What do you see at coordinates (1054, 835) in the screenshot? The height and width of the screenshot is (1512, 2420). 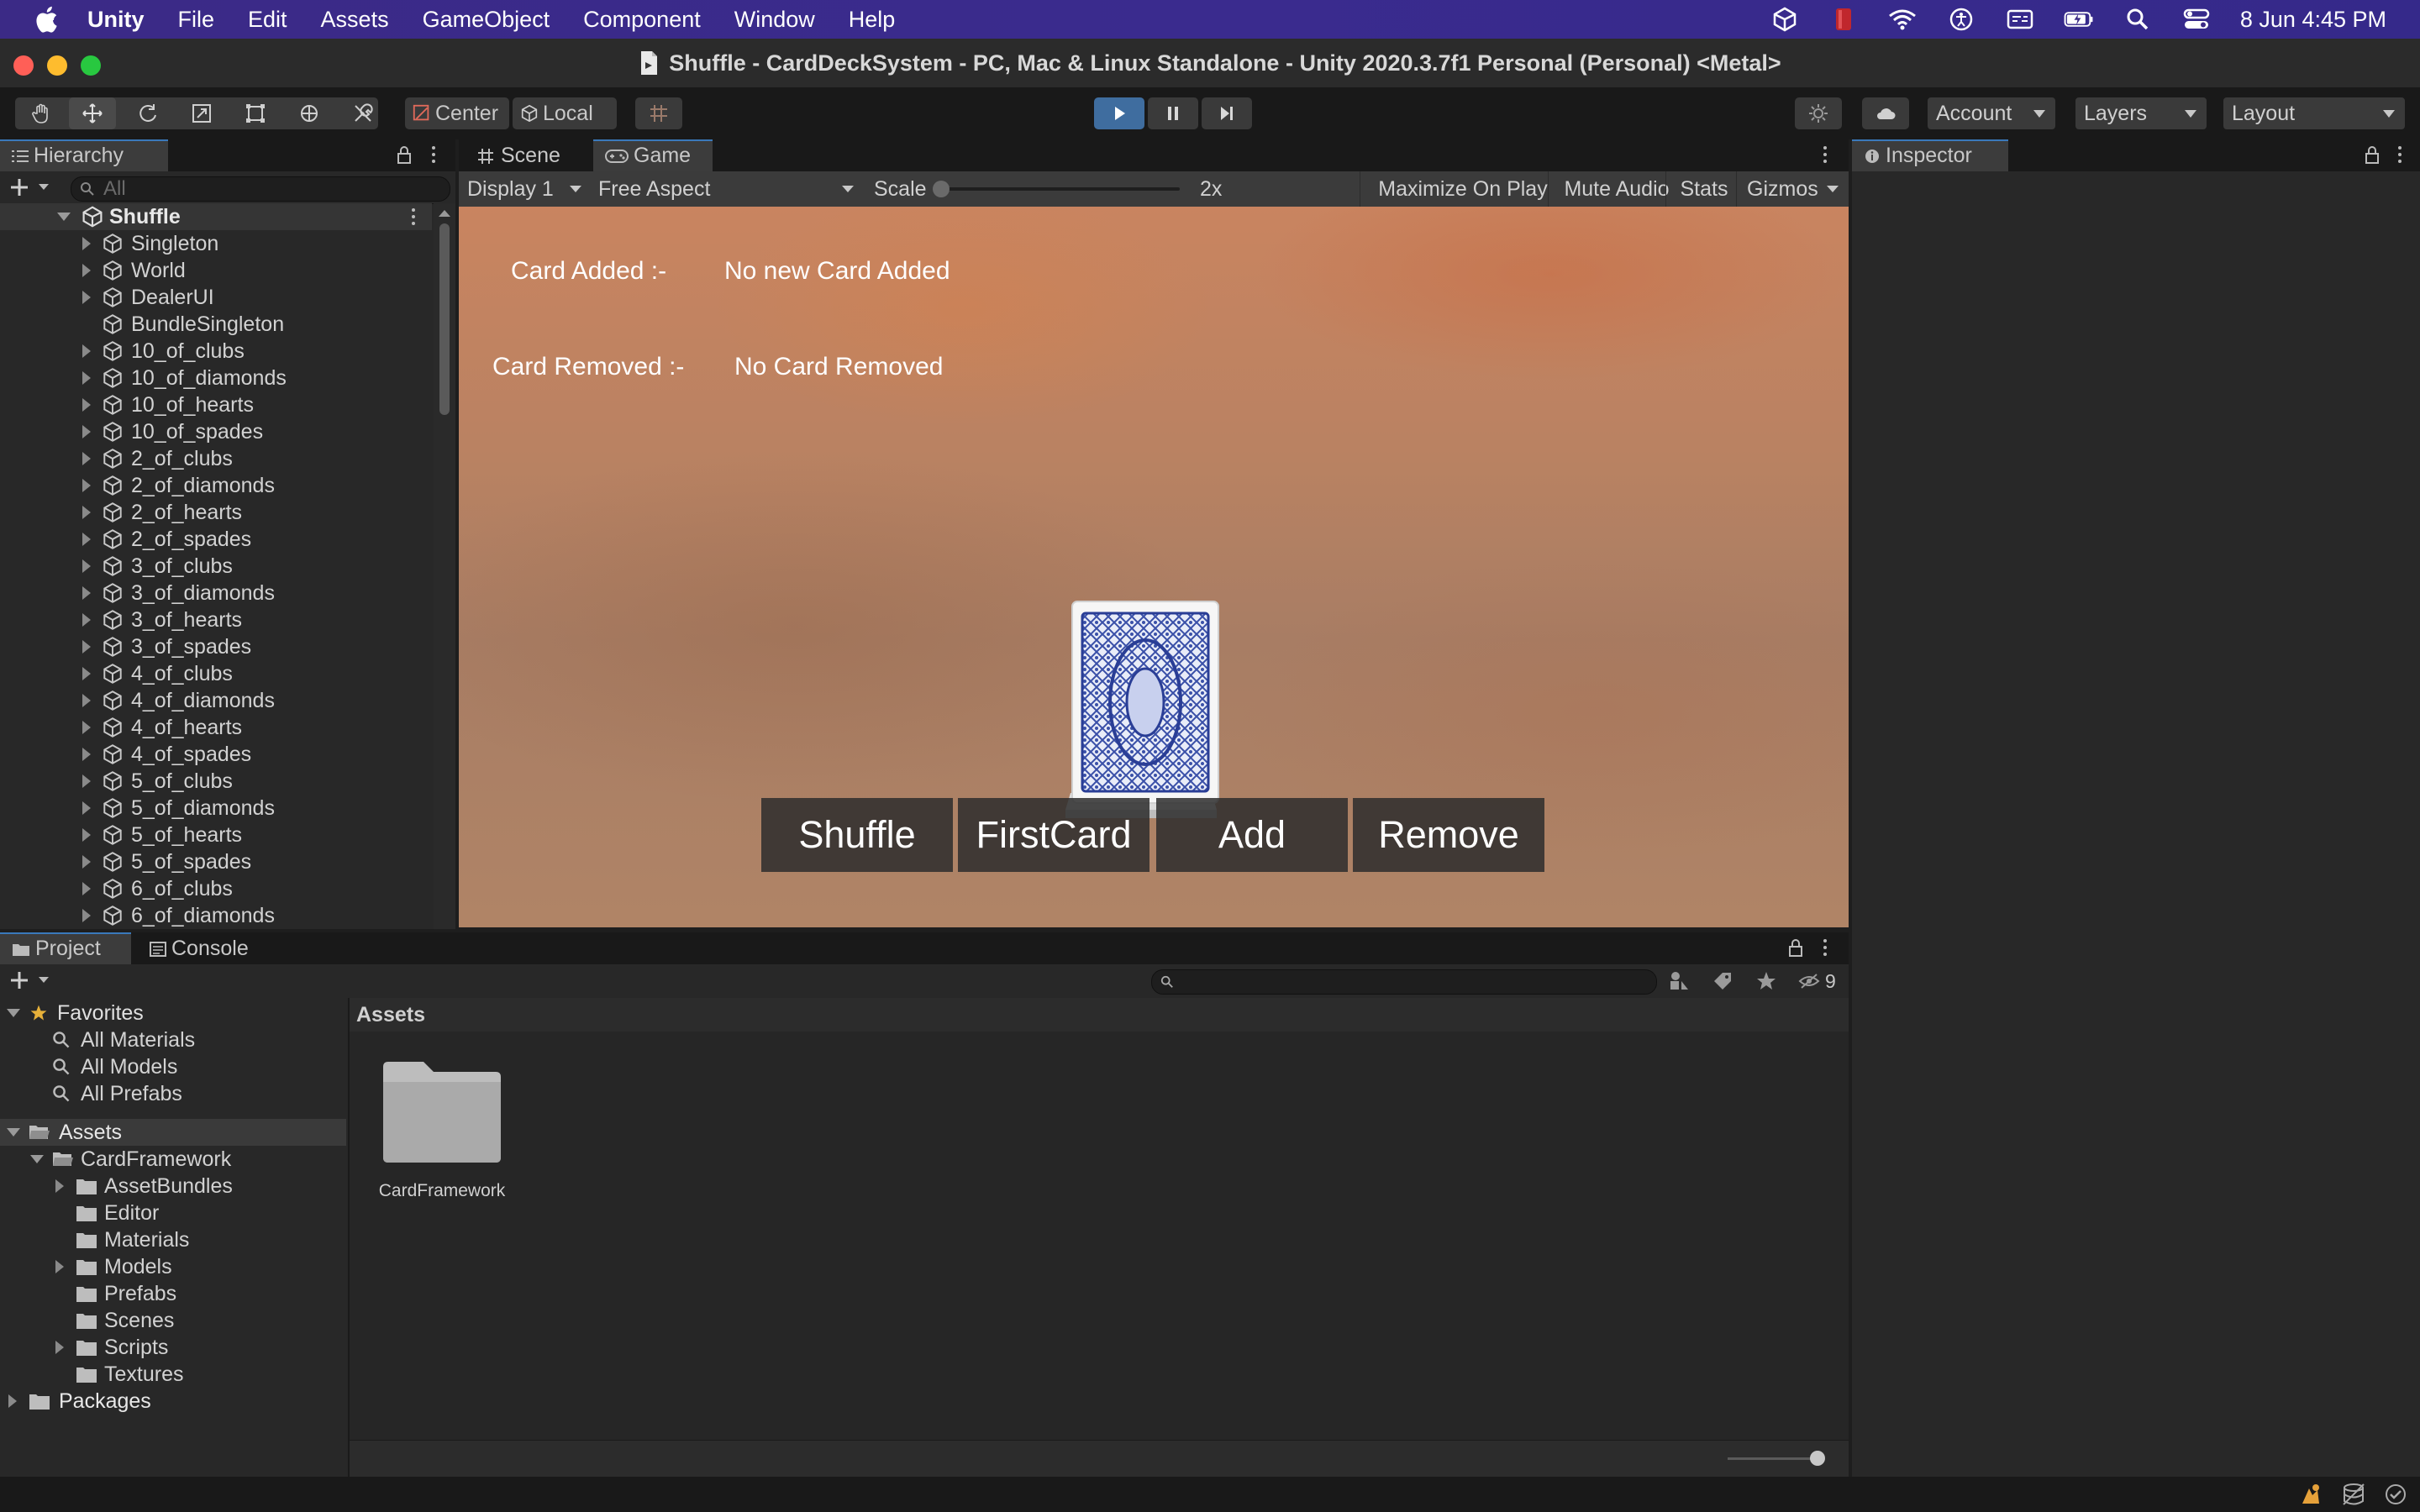 I see `first-card-button: FirstCard` at bounding box center [1054, 835].